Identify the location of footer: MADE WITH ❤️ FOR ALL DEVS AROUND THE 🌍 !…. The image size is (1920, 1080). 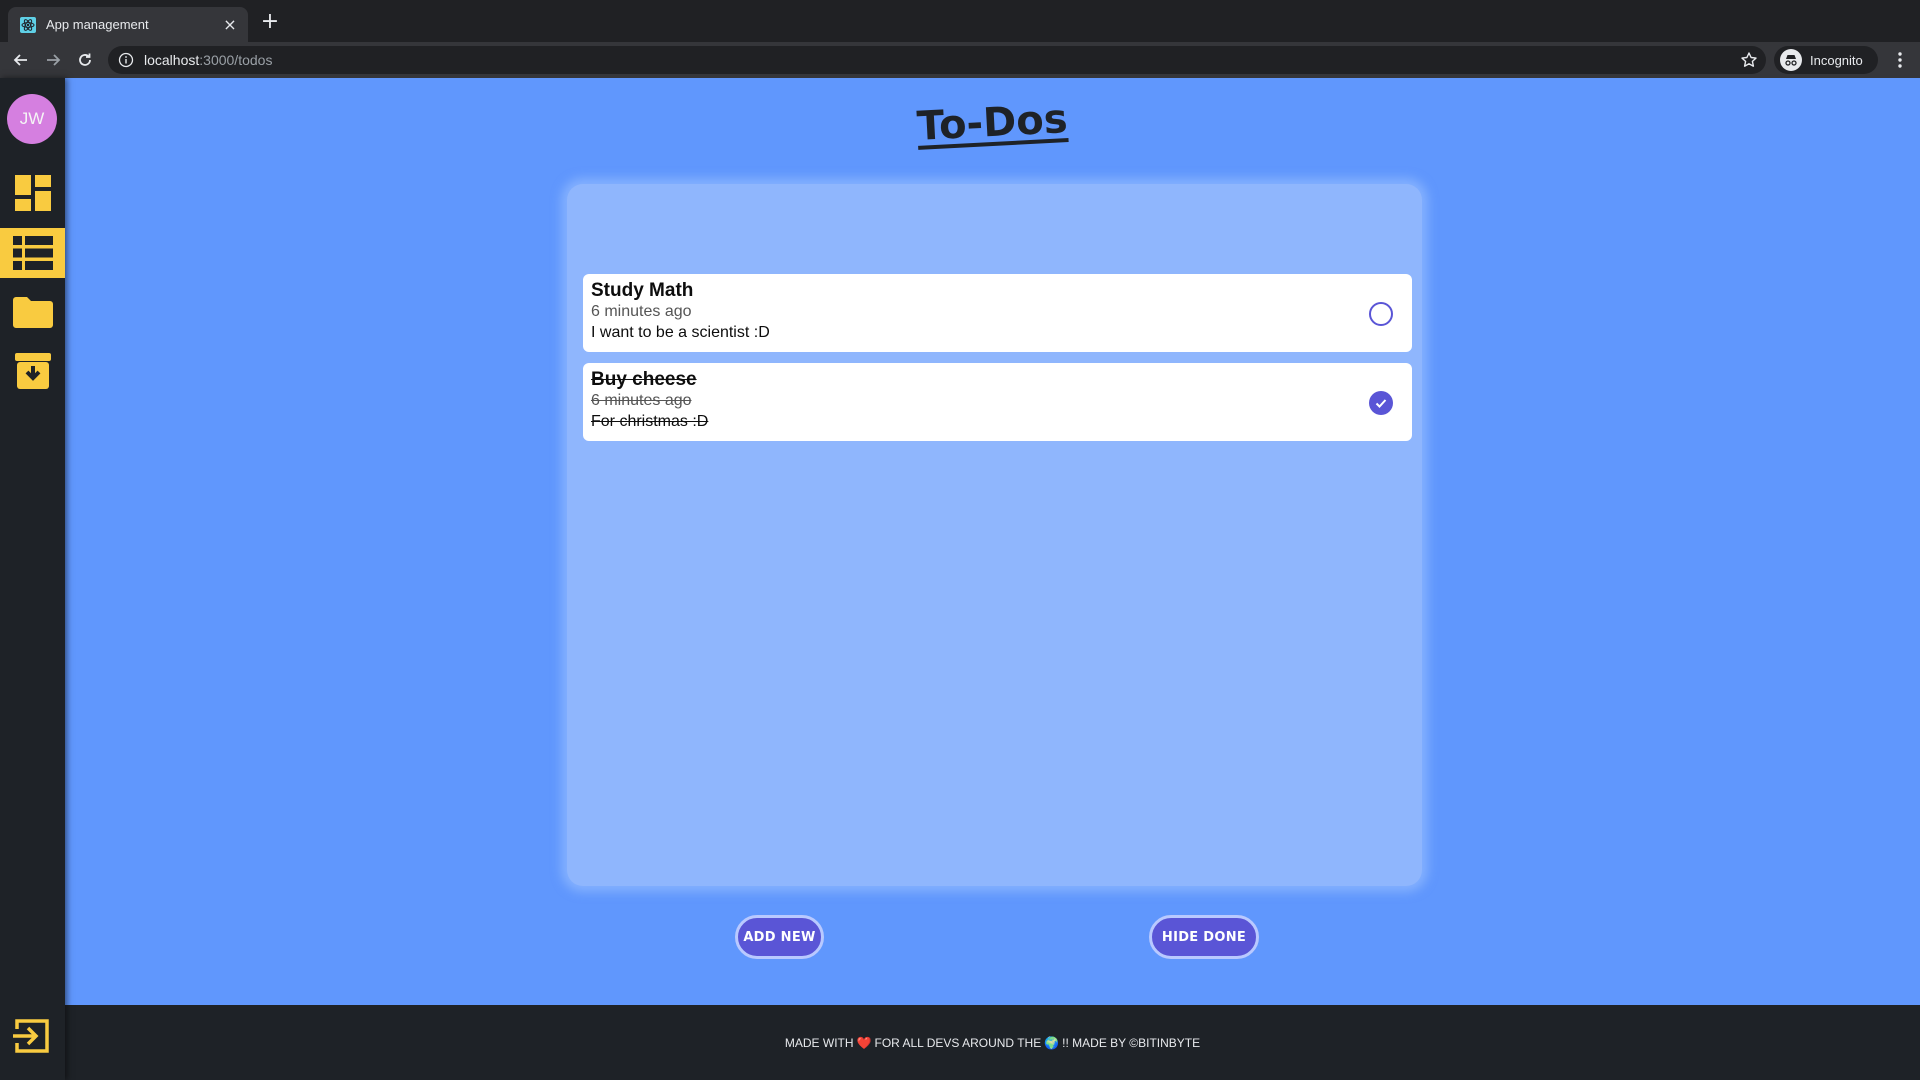
(992, 1042).